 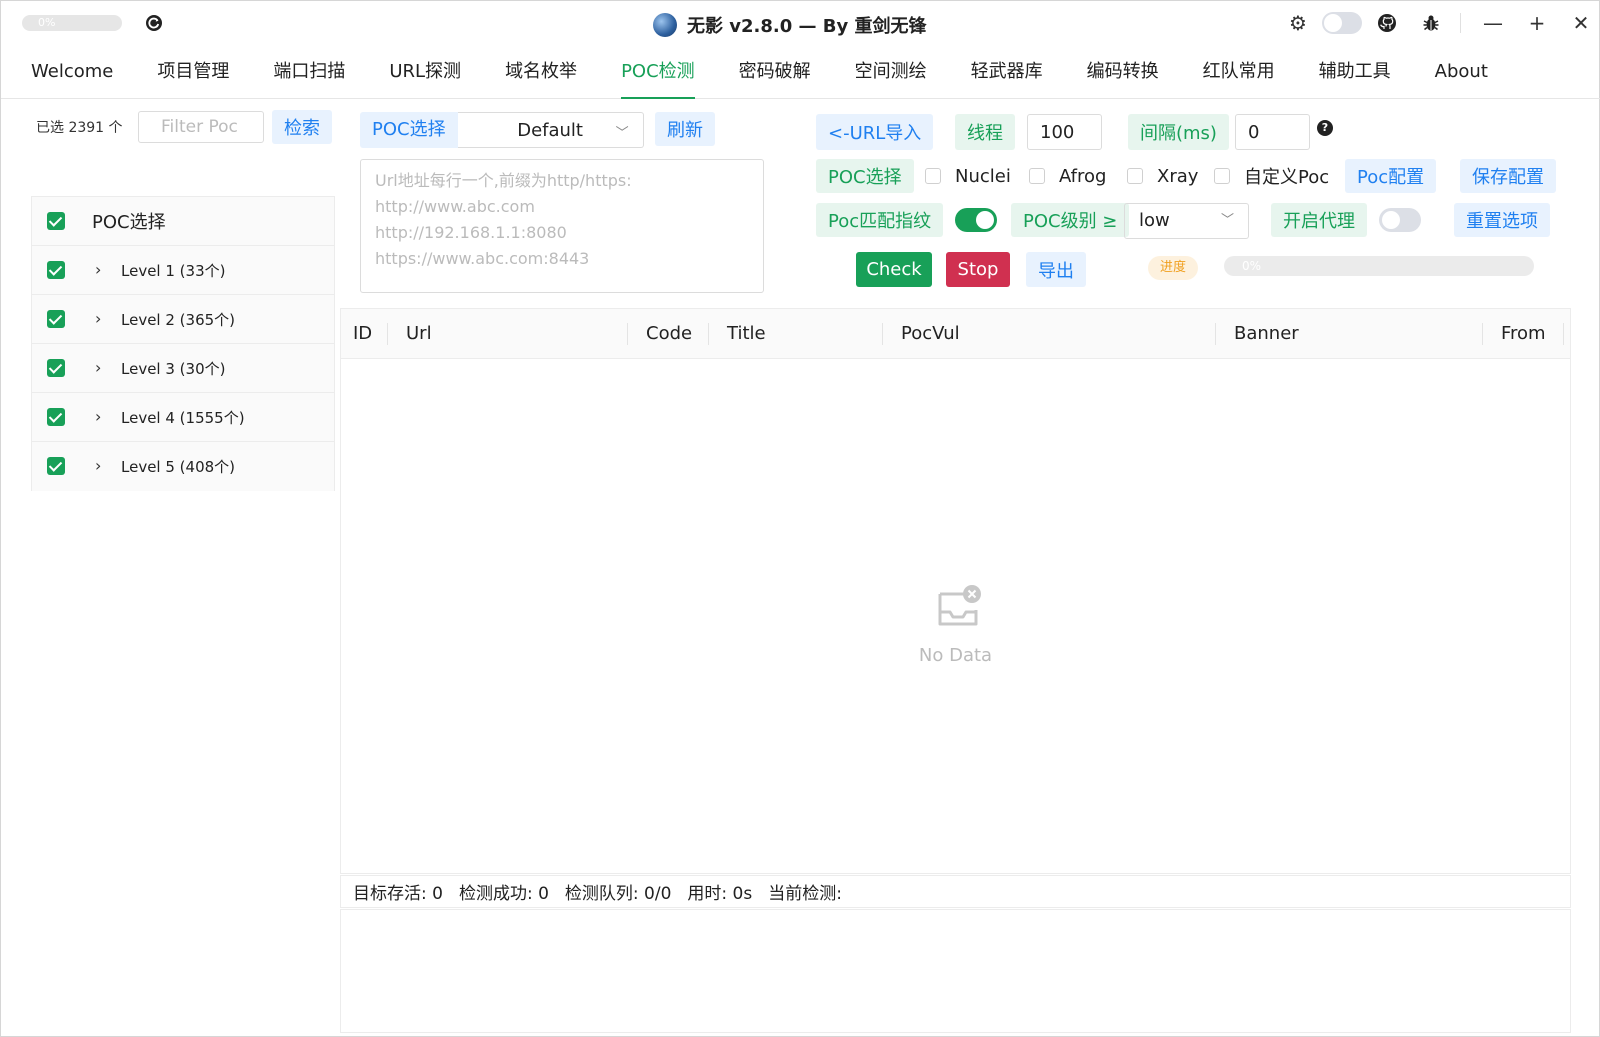 I want to click on export-button: 导出, so click(x=1056, y=269).